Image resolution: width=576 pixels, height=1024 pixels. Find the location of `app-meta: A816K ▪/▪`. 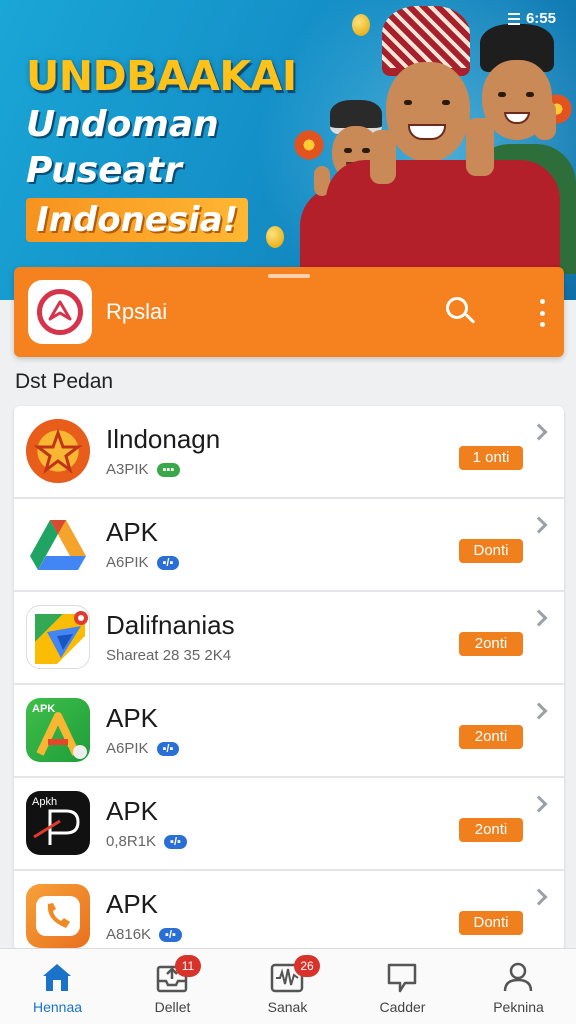

app-meta: A816K ▪/▪ is located at coordinates (144, 934).